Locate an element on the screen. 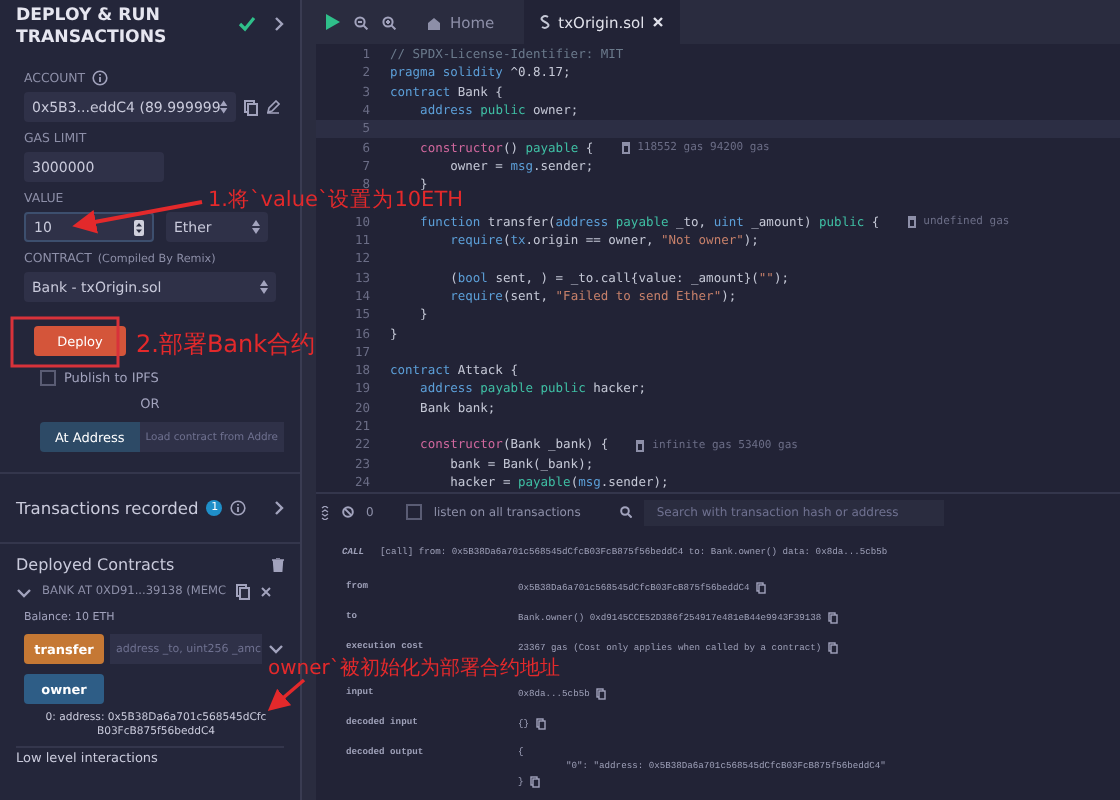  file-icon is located at coordinates (545, 22).